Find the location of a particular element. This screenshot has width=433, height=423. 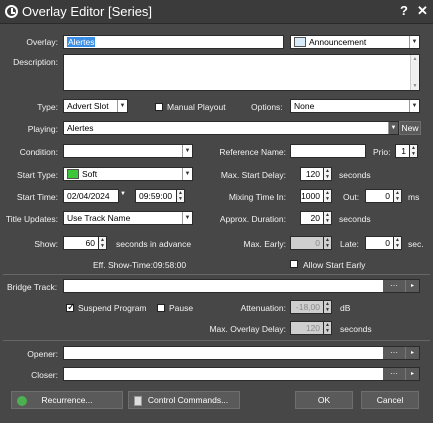

late-input: 0 is located at coordinates (379, 243).